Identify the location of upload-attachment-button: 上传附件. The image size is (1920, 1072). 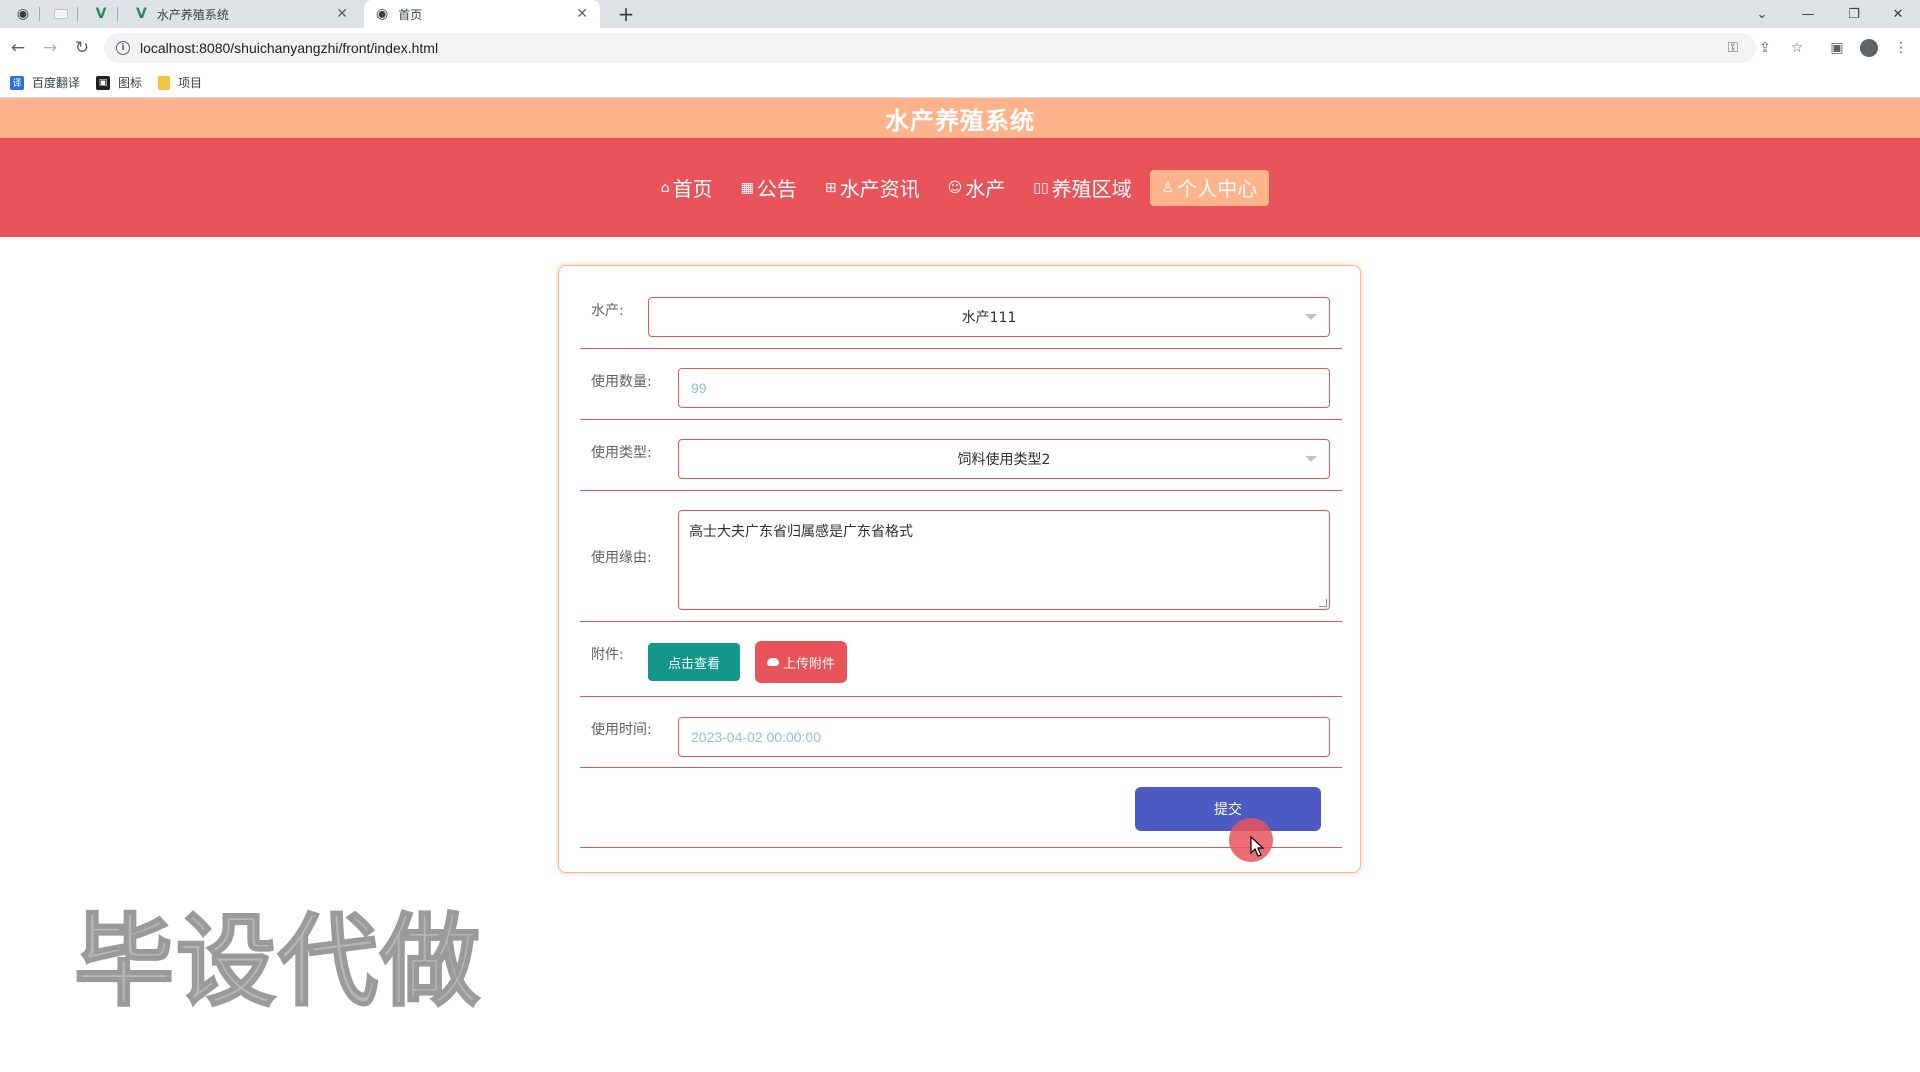
(801, 662).